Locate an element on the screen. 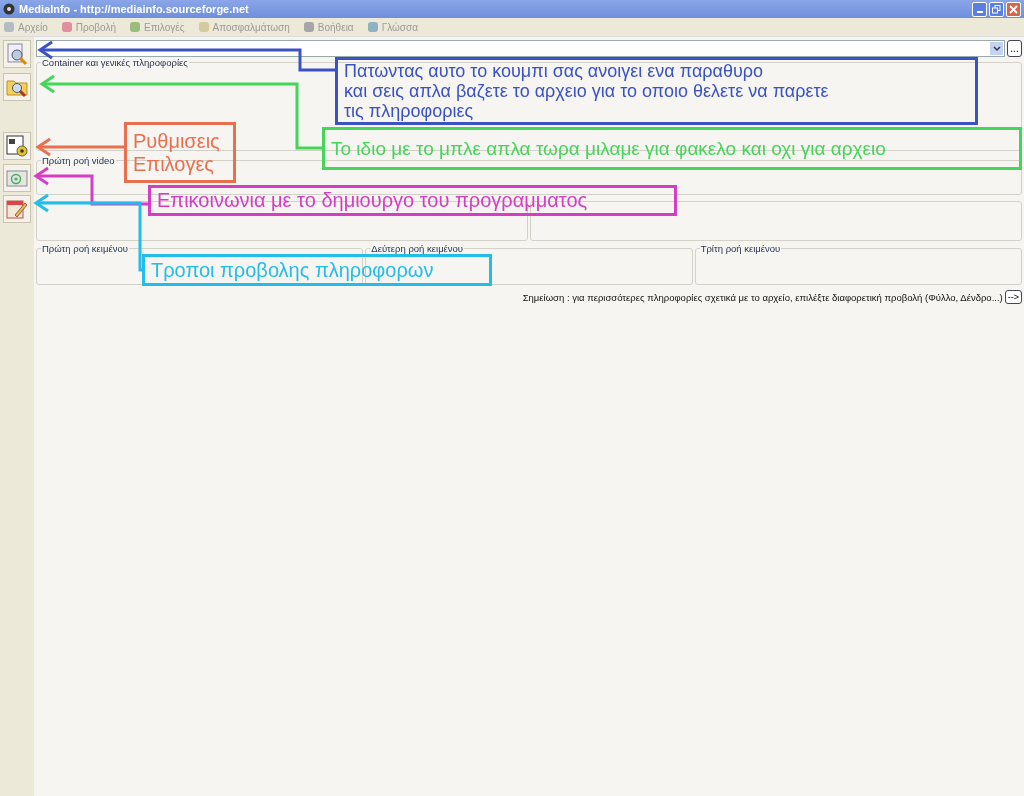 The width and height of the screenshot is (1024, 796). callout-text: Επιλογες is located at coordinates (174, 163).